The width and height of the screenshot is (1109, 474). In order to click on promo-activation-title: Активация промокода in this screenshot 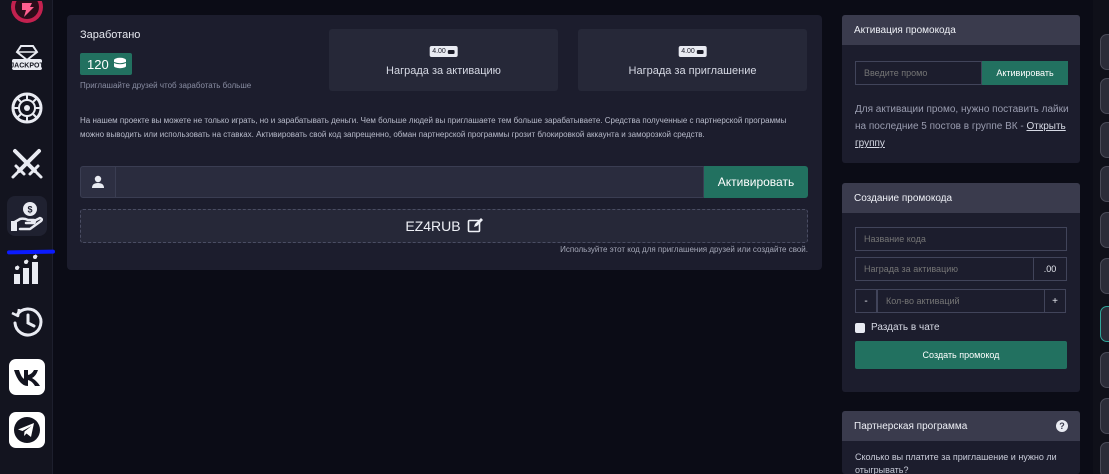, I will do `click(961, 30)`.